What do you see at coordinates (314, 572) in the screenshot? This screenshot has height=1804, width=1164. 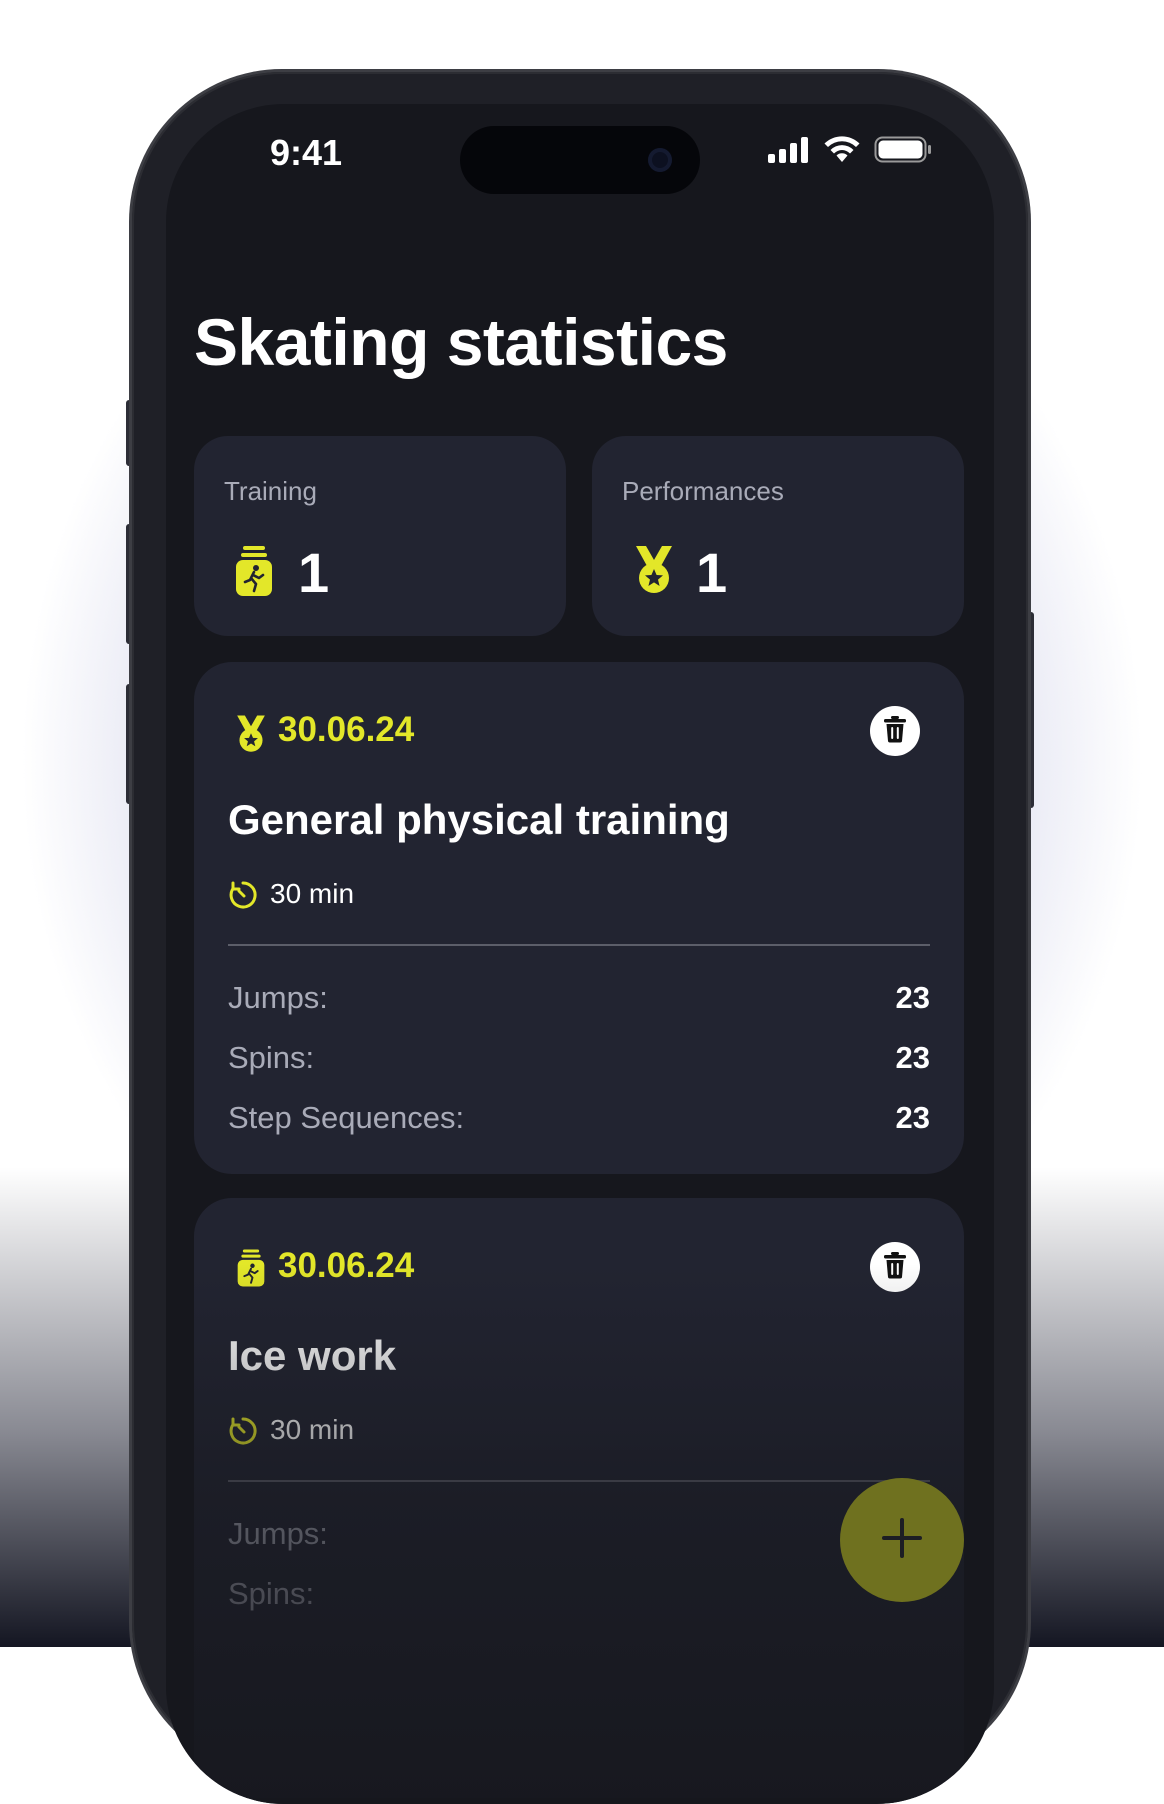 I see `training-count: 1` at bounding box center [314, 572].